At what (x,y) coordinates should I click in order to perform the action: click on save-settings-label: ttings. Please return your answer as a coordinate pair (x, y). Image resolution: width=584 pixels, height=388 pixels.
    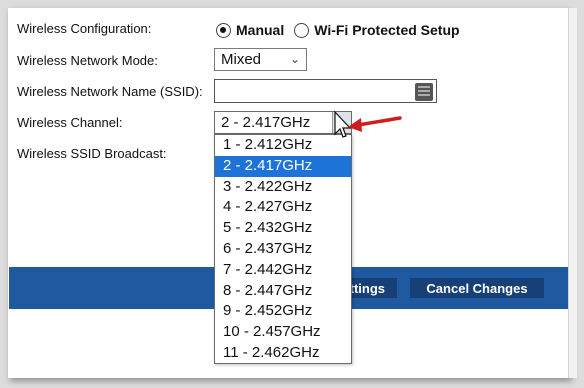
    Looking at the image, I should click on (367, 288).